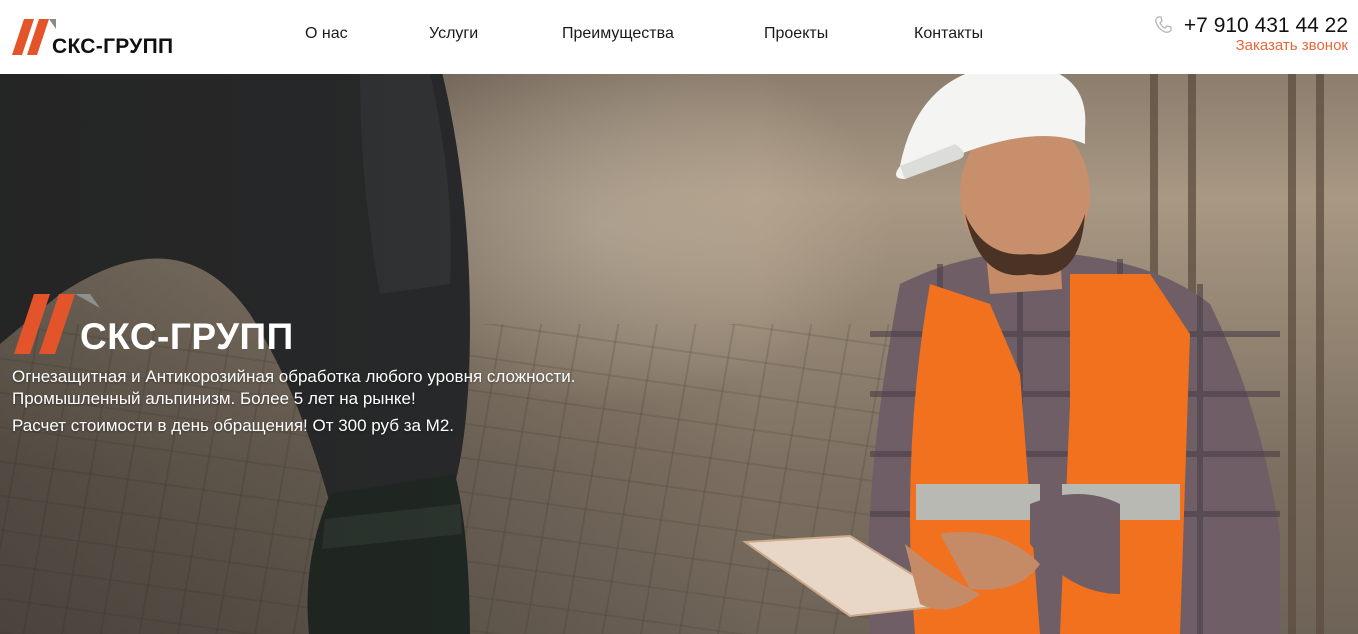 The image size is (1358, 634). What do you see at coordinates (34, 37) in the screenshot?
I see `logo-stripes-icon` at bounding box center [34, 37].